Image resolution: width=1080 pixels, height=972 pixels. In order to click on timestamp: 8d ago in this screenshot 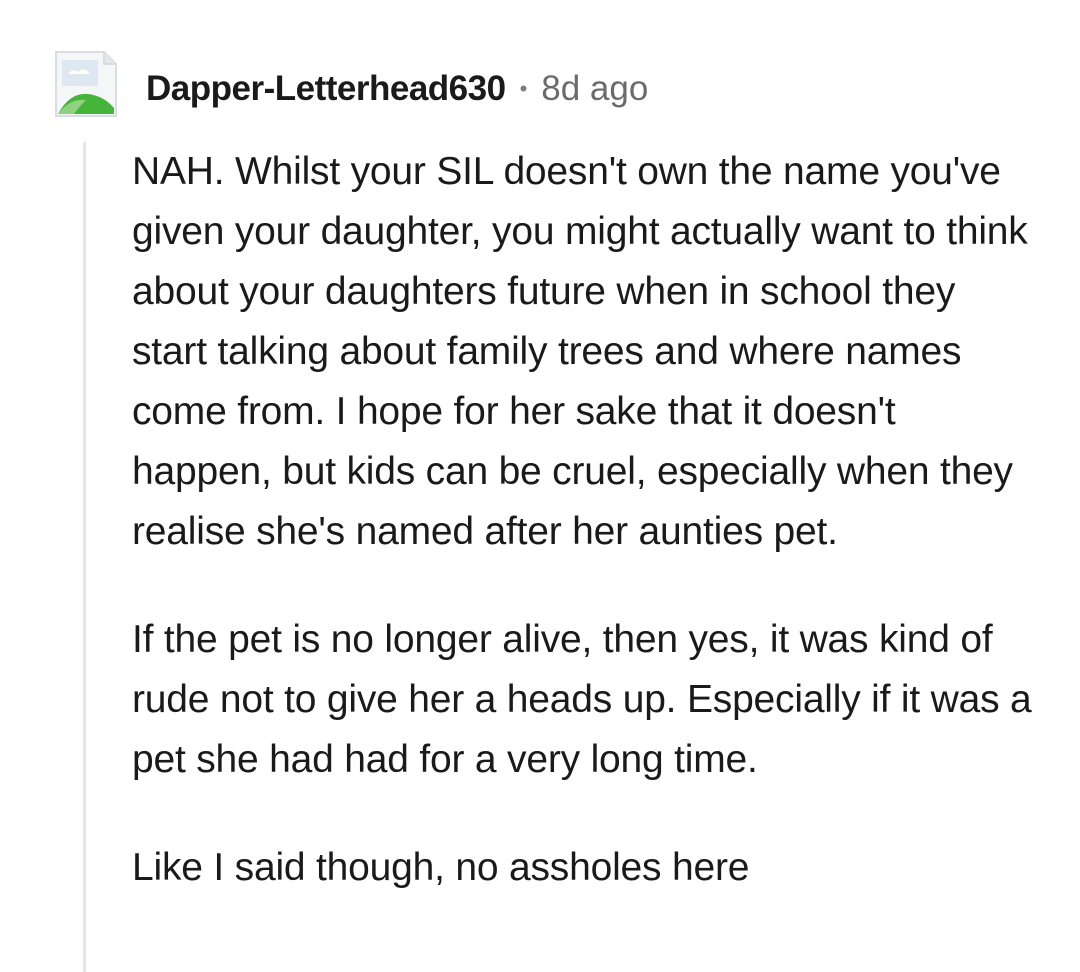, I will do `click(594, 89)`.